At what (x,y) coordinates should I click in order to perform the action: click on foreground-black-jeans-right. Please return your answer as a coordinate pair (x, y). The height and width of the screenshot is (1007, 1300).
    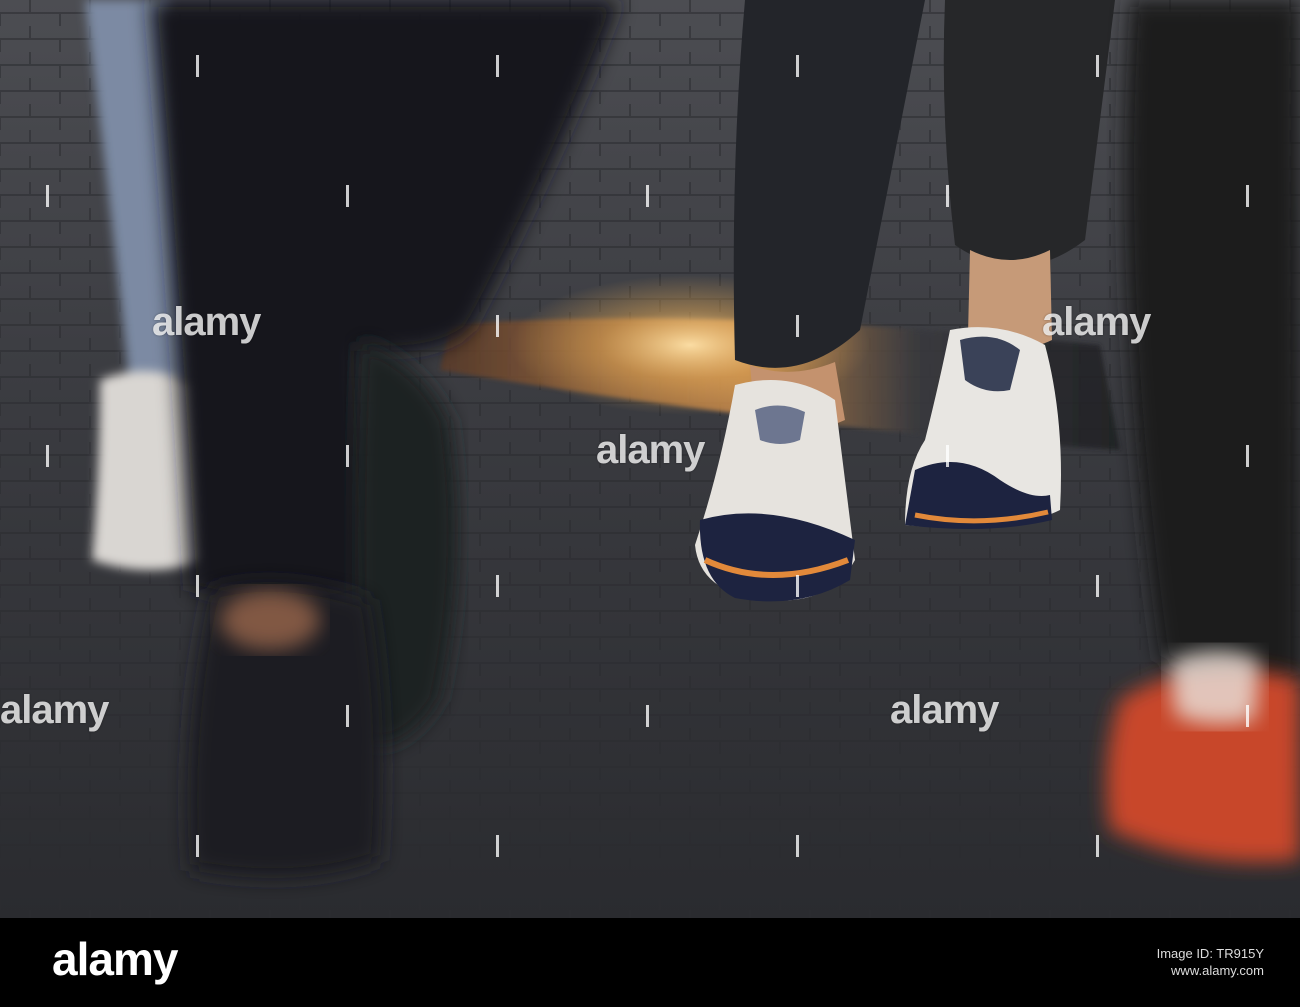
    Looking at the image, I should click on (1212, 343).